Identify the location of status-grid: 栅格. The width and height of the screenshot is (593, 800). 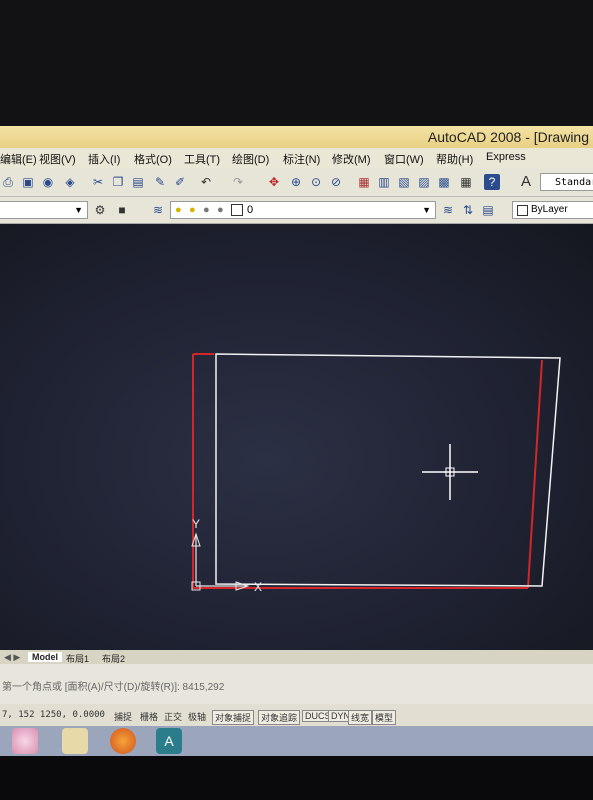
(149, 716).